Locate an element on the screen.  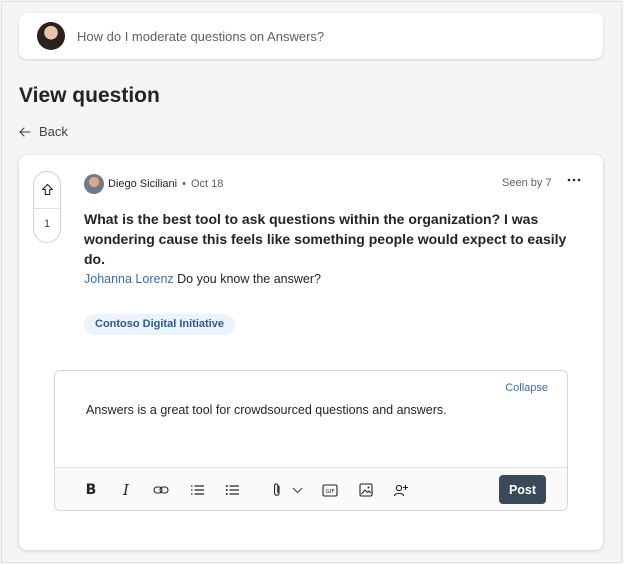
gif-icon: GIF is located at coordinates (330, 490).